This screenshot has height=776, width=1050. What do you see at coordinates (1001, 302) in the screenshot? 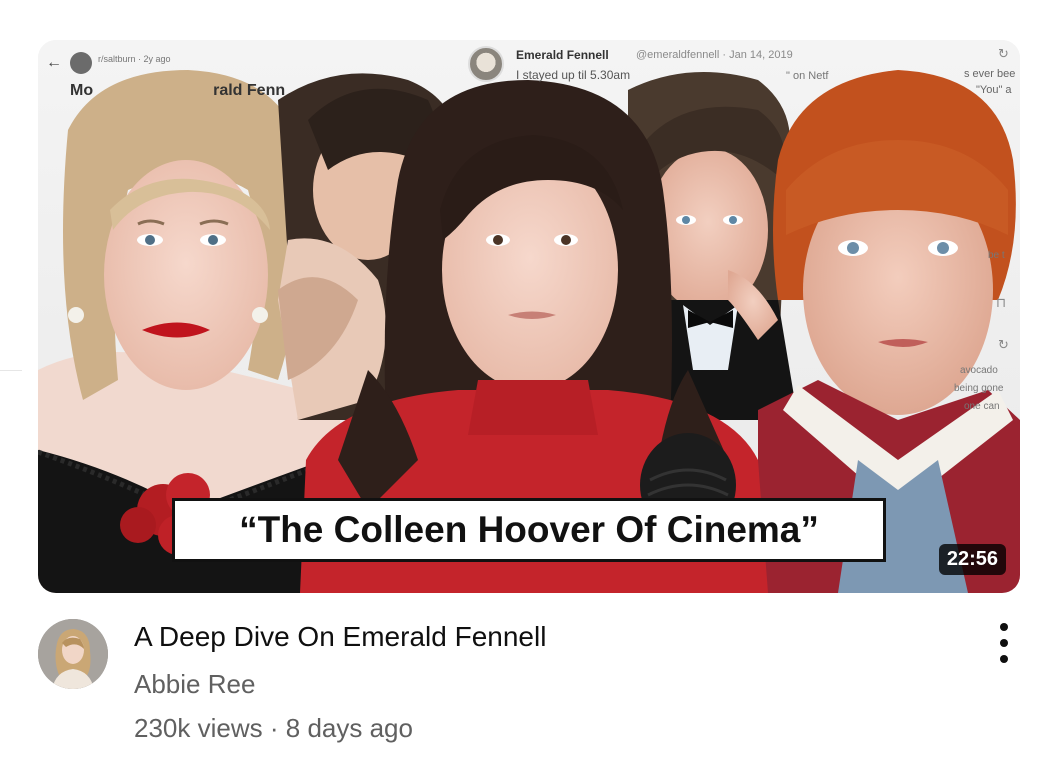
I see `bookmark-icon: ⊓` at bounding box center [1001, 302].